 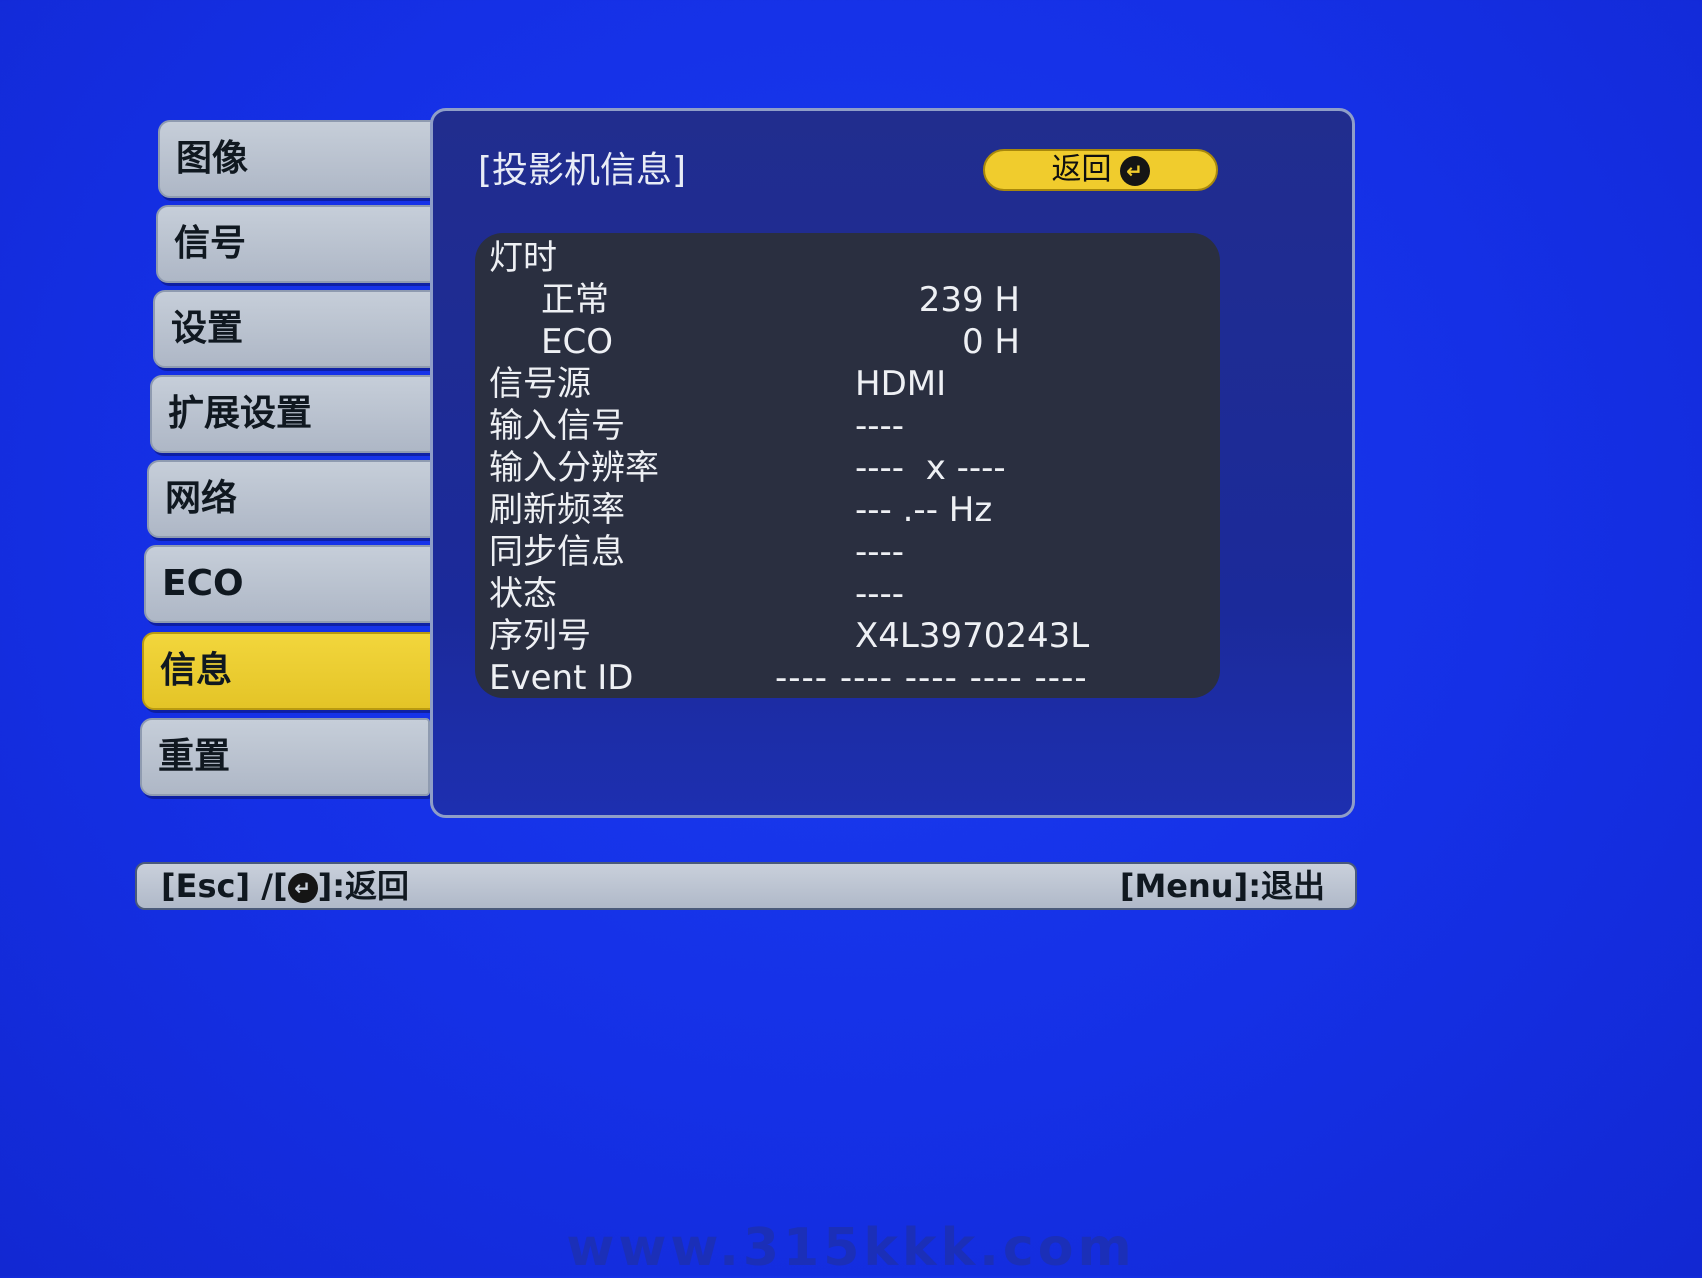 I want to click on sidebar-item-reset: 重置, so click(x=285, y=757).